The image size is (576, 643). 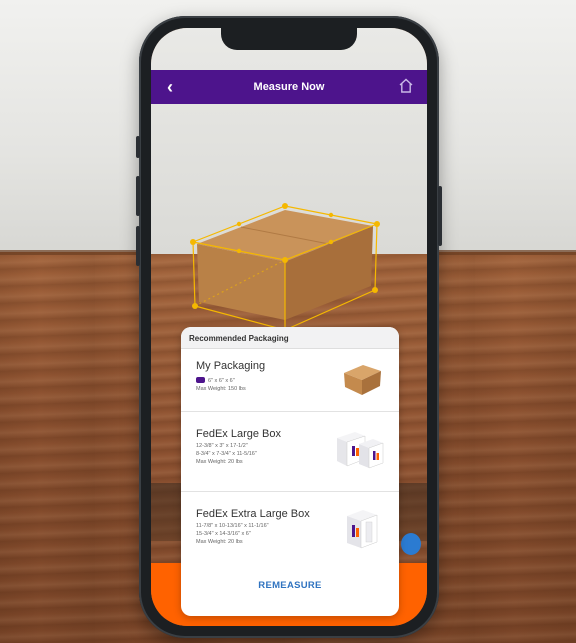 What do you see at coordinates (360, 450) in the screenshot?
I see `fedex-large-box-icon` at bounding box center [360, 450].